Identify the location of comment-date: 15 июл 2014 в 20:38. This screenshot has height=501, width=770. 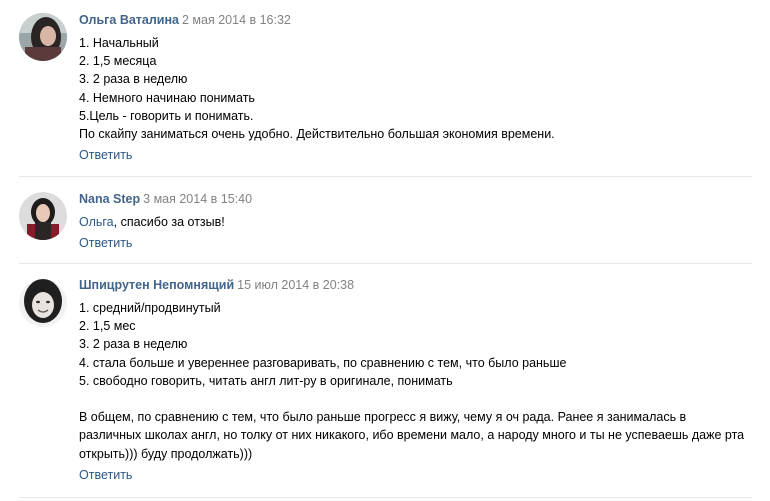
(295, 285).